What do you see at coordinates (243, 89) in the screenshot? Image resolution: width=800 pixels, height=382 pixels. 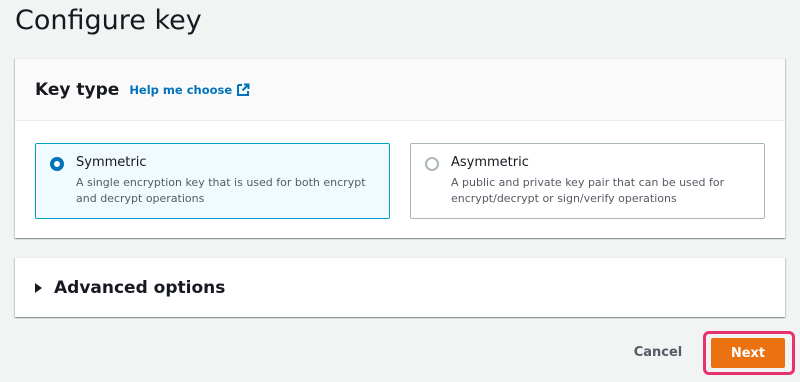 I see `external-link-icon` at bounding box center [243, 89].